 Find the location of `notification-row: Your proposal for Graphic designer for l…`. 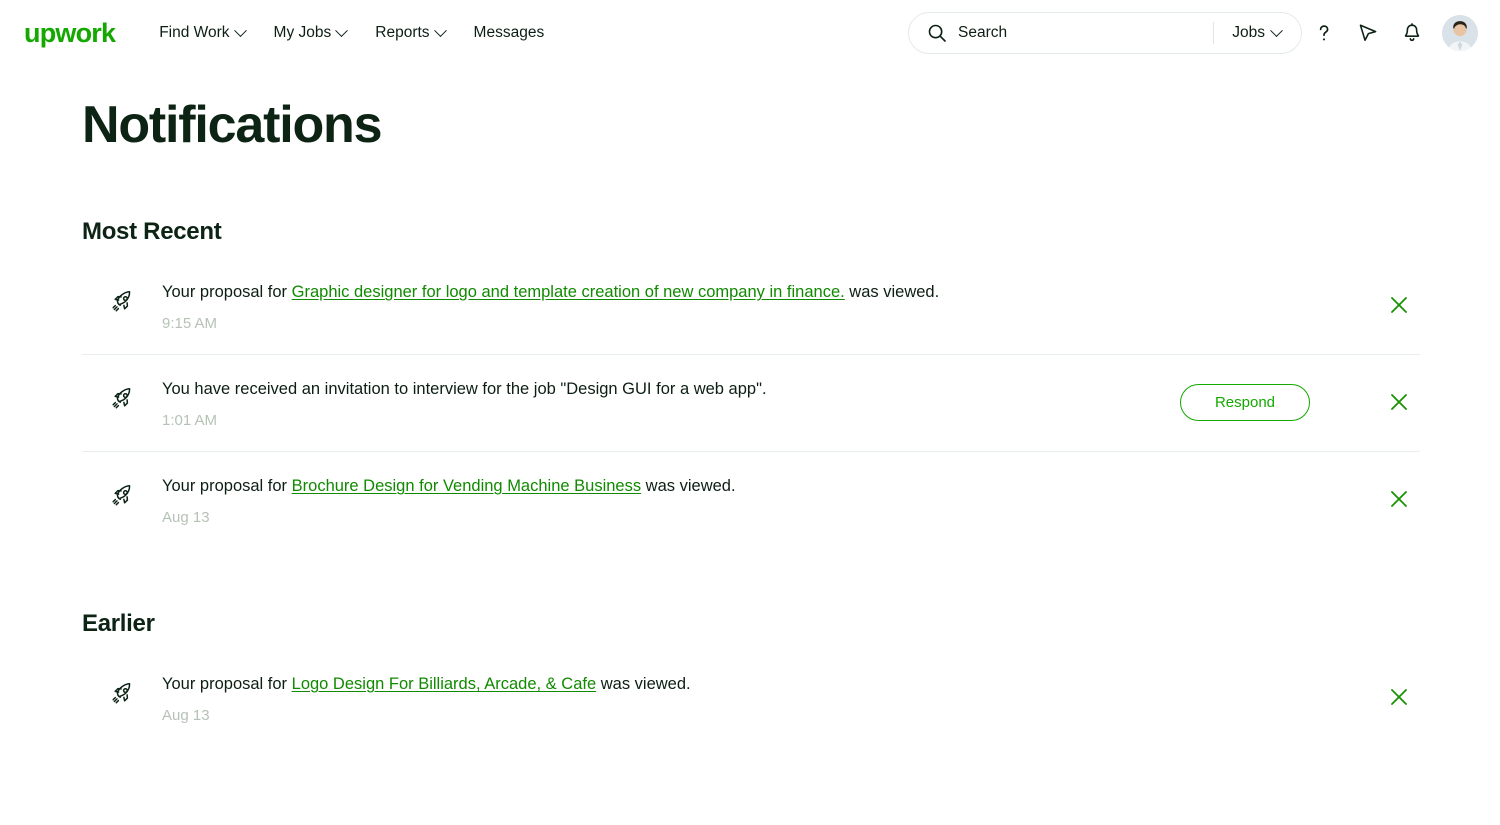

notification-row: Your proposal for Graphic designer for l… is located at coordinates (750, 306).